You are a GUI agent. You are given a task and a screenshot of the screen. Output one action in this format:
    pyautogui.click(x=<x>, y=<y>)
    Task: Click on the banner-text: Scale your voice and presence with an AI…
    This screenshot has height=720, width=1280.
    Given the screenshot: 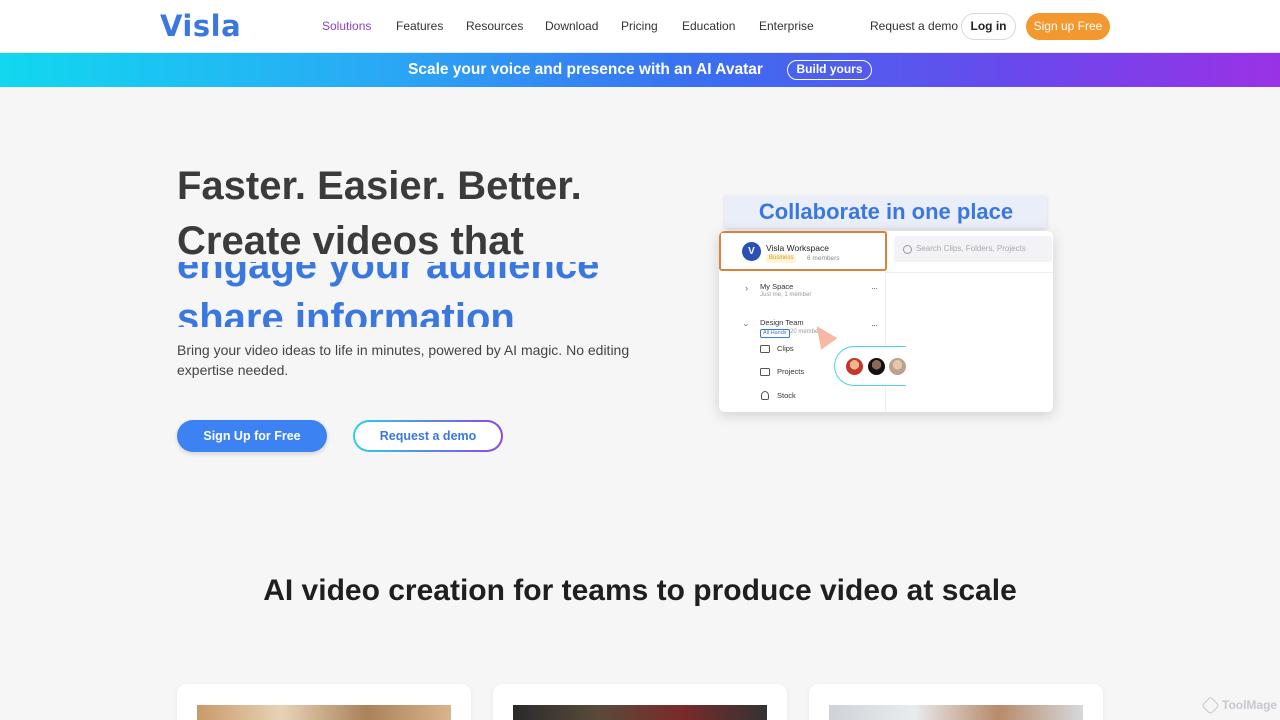 What is the action you would take?
    pyautogui.click(x=585, y=69)
    